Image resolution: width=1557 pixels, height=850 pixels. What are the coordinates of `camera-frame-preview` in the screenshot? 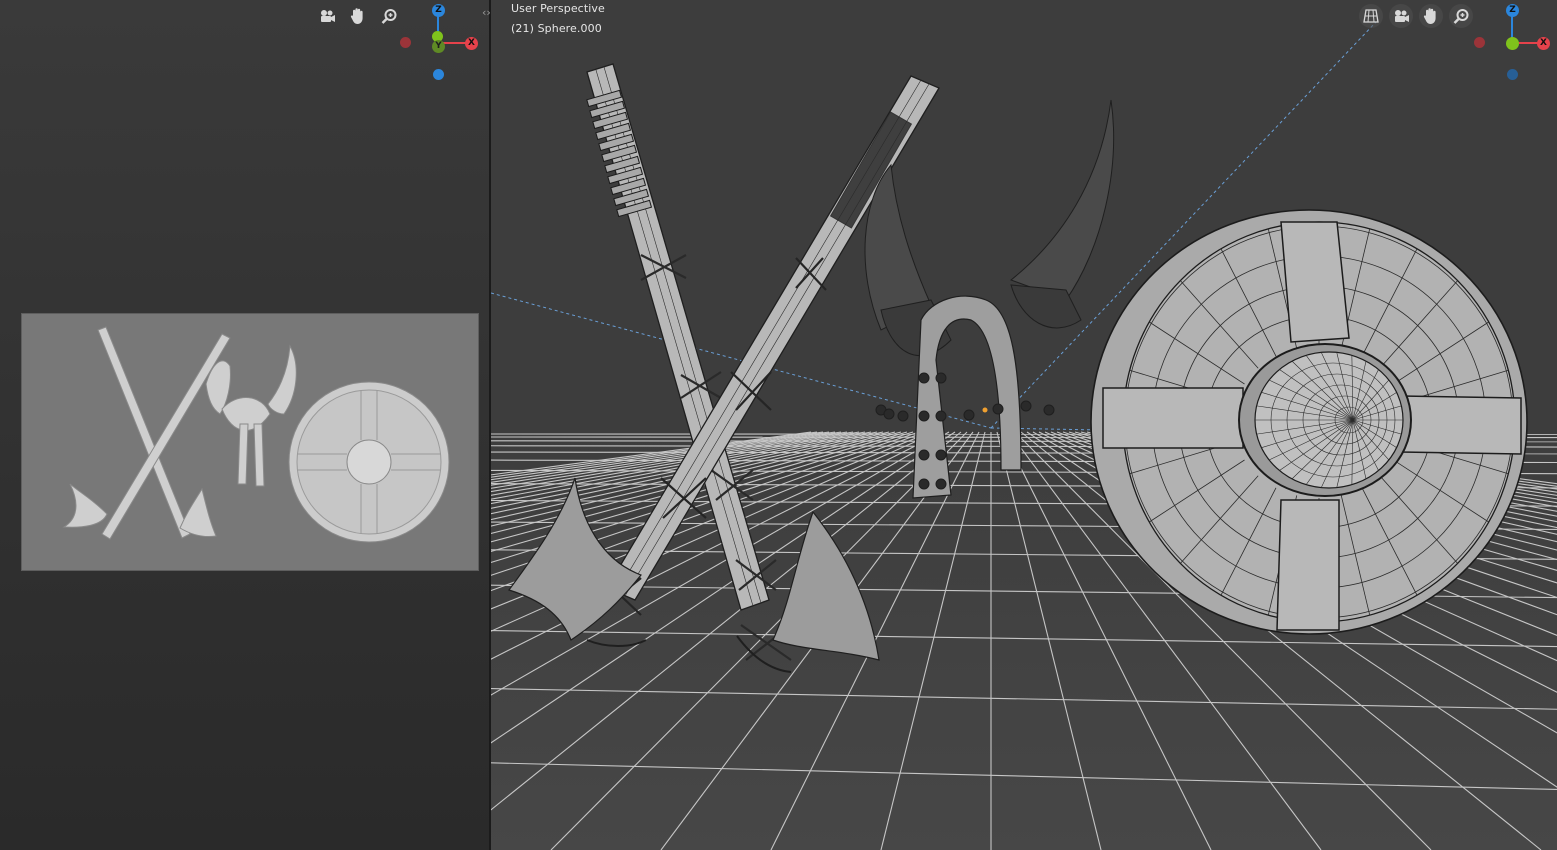 It's located at (250, 442).